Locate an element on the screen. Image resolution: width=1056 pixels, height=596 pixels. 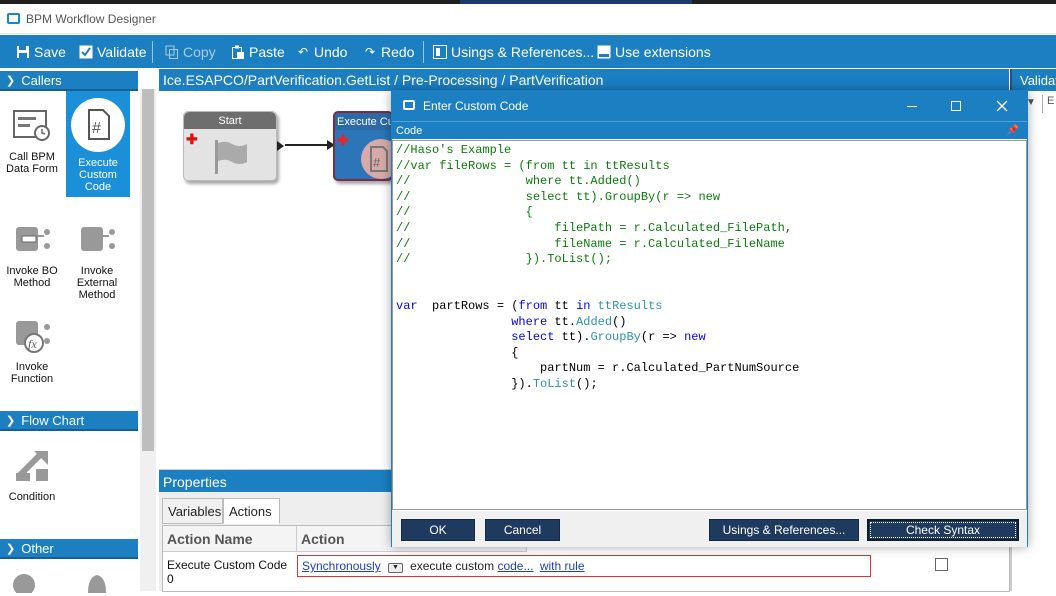
data-form-icon is located at coordinates (32, 125).